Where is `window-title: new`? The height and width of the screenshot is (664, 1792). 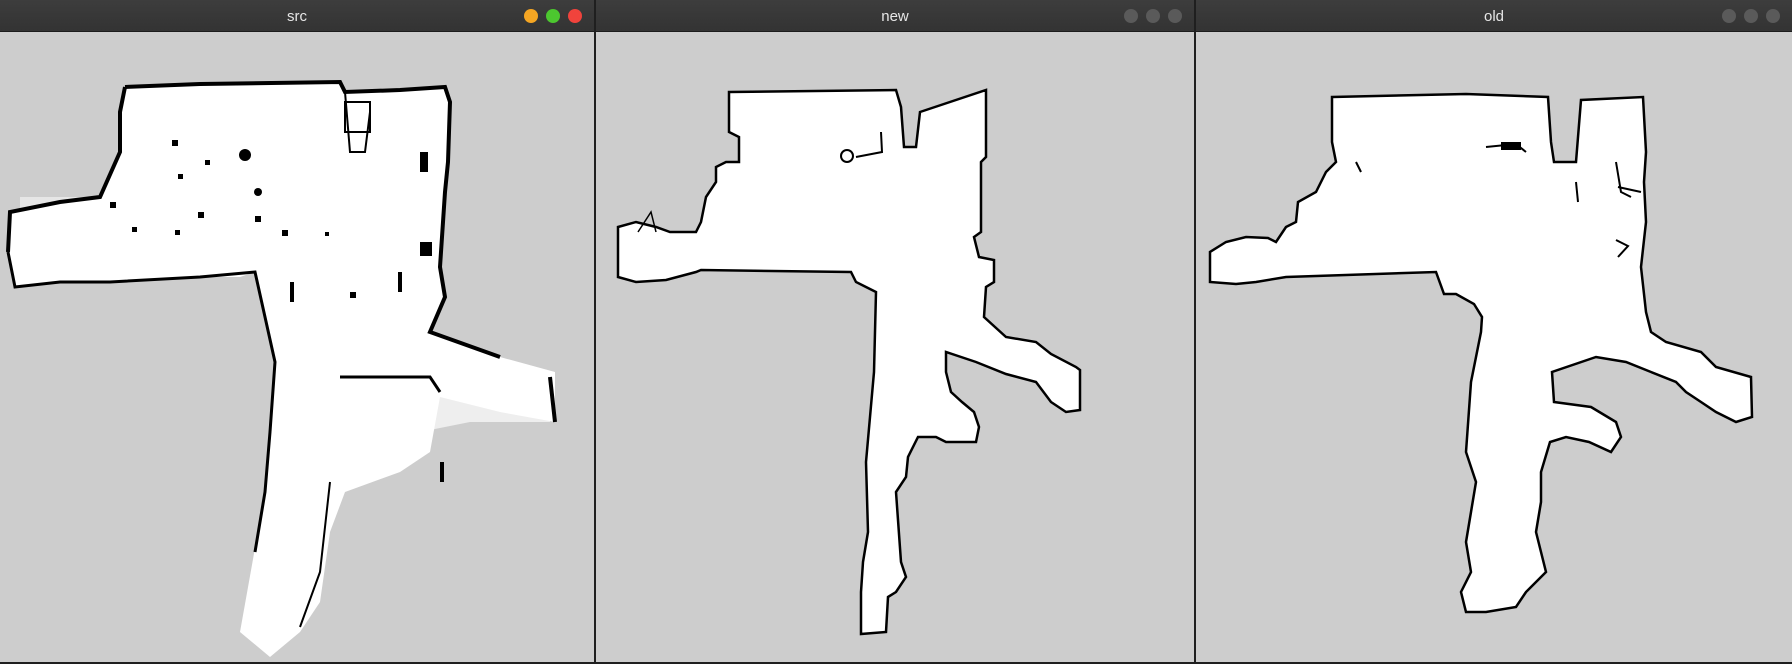 window-title: new is located at coordinates (895, 16).